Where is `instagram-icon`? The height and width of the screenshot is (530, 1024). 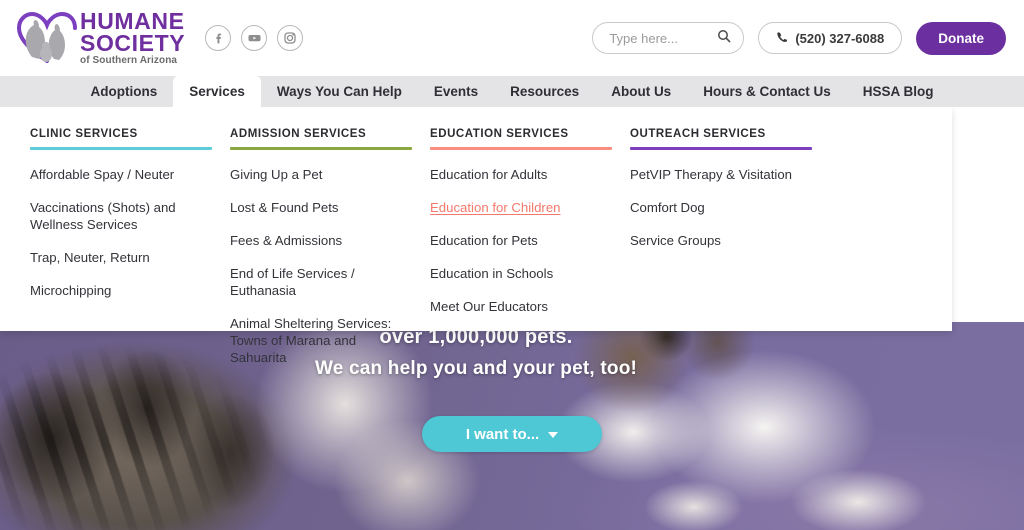 instagram-icon is located at coordinates (290, 38).